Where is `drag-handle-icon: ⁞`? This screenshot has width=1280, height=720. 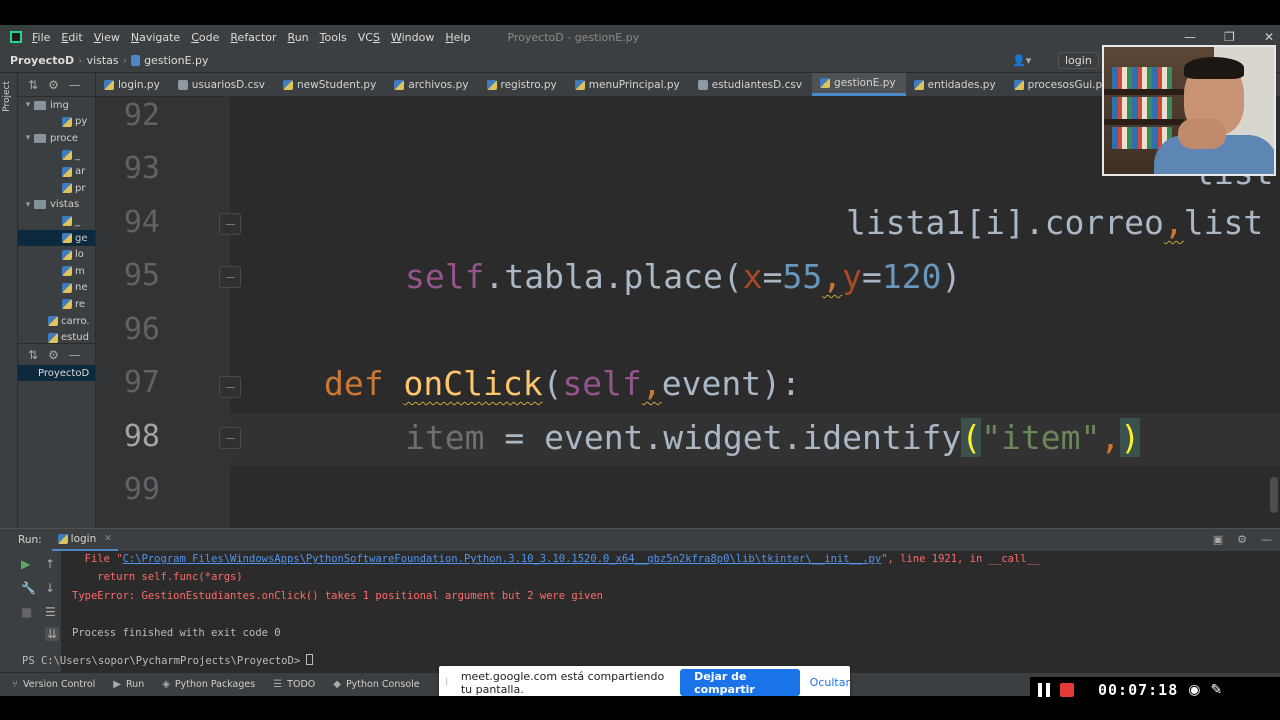
drag-handle-icon: ⁞ is located at coordinates (449, 682).